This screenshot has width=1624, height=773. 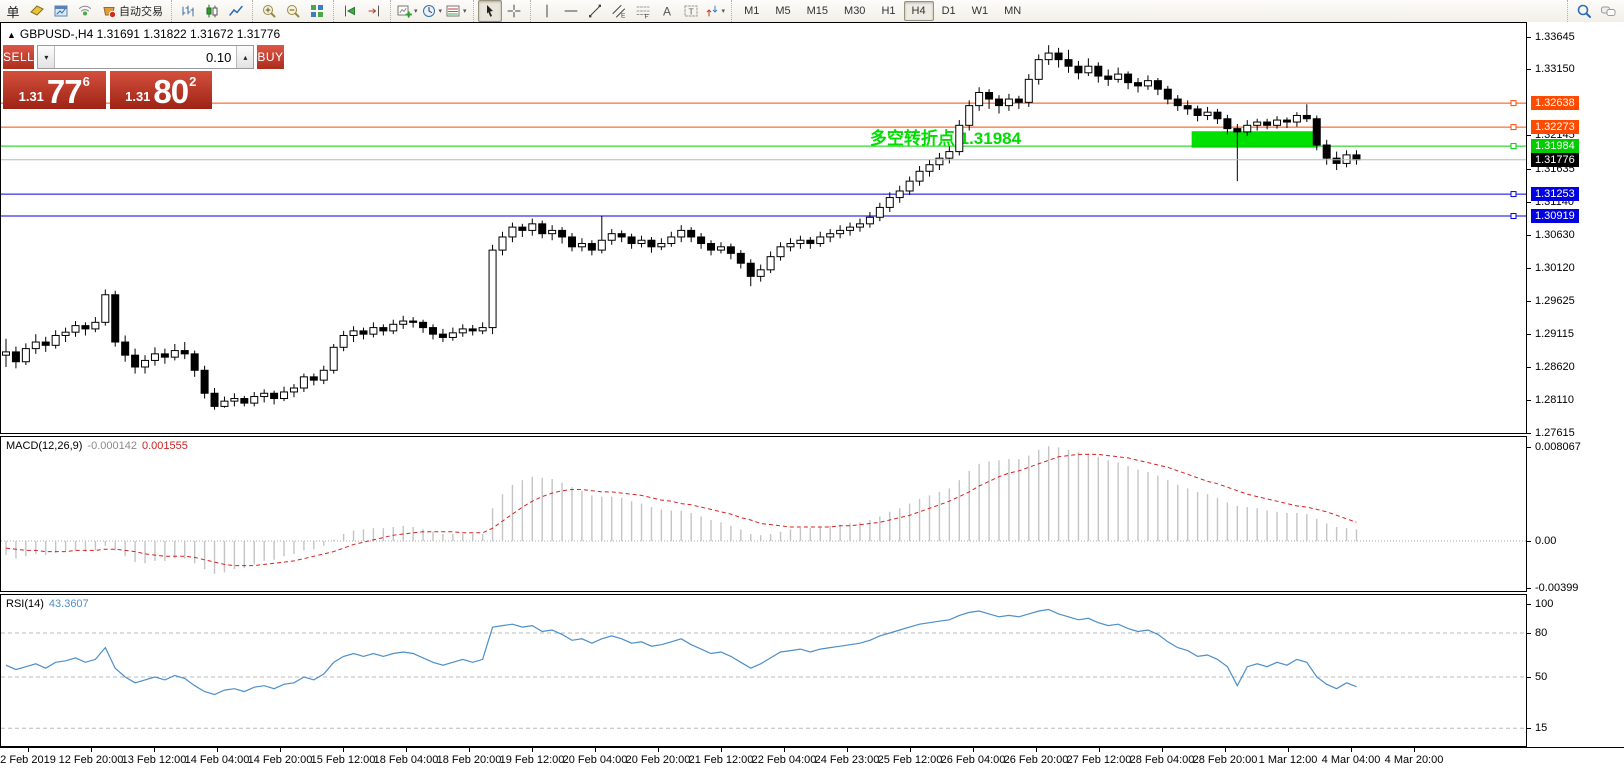 I want to click on arrows-button: ▾, so click(x=715, y=11).